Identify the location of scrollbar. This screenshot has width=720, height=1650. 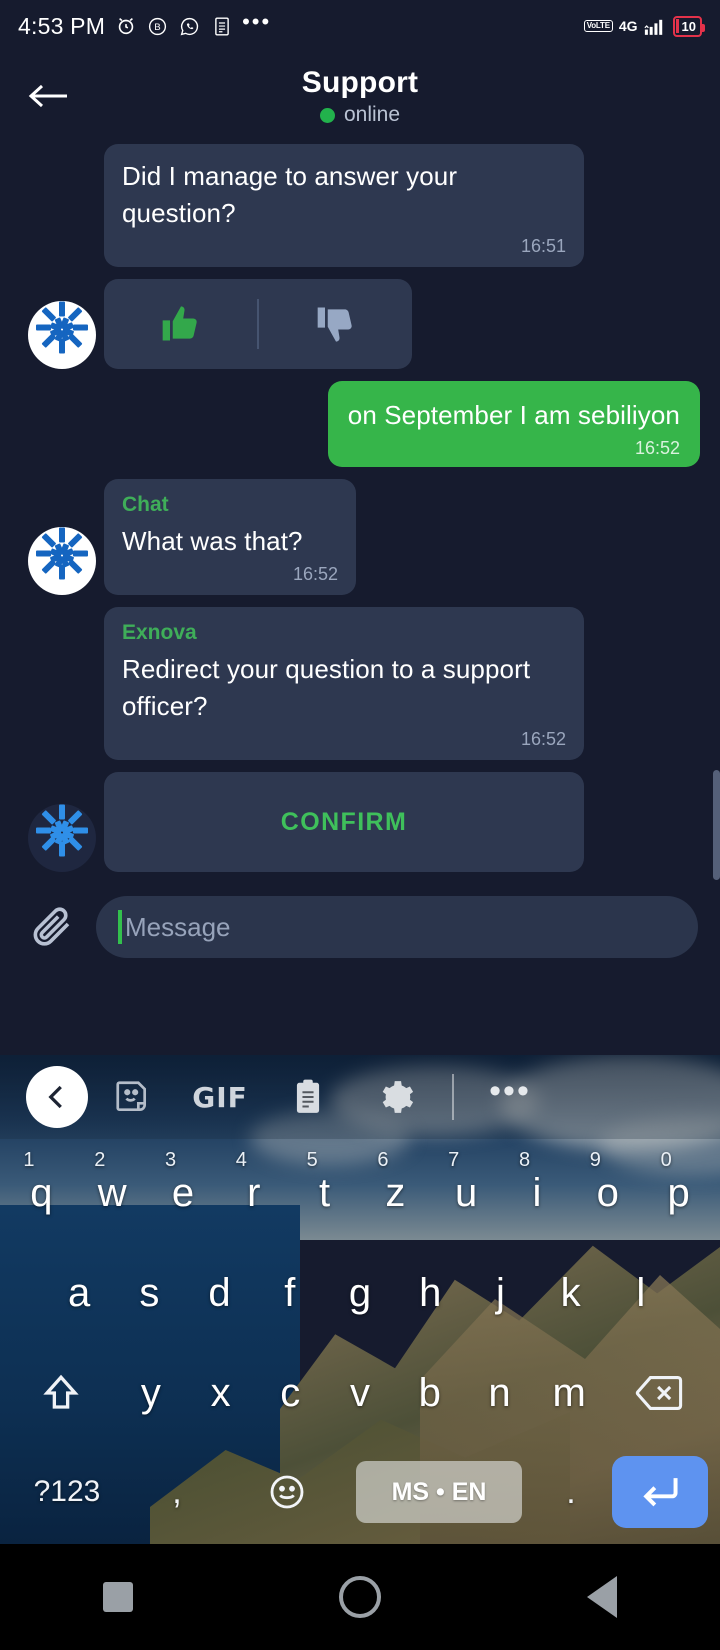
(716, 825).